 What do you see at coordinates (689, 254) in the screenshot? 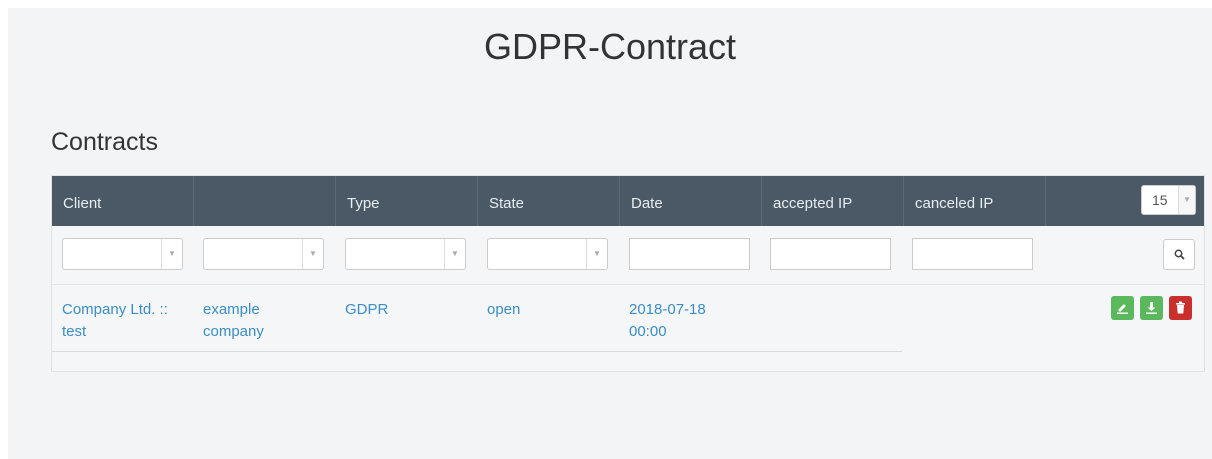
I see `date-filter-input` at bounding box center [689, 254].